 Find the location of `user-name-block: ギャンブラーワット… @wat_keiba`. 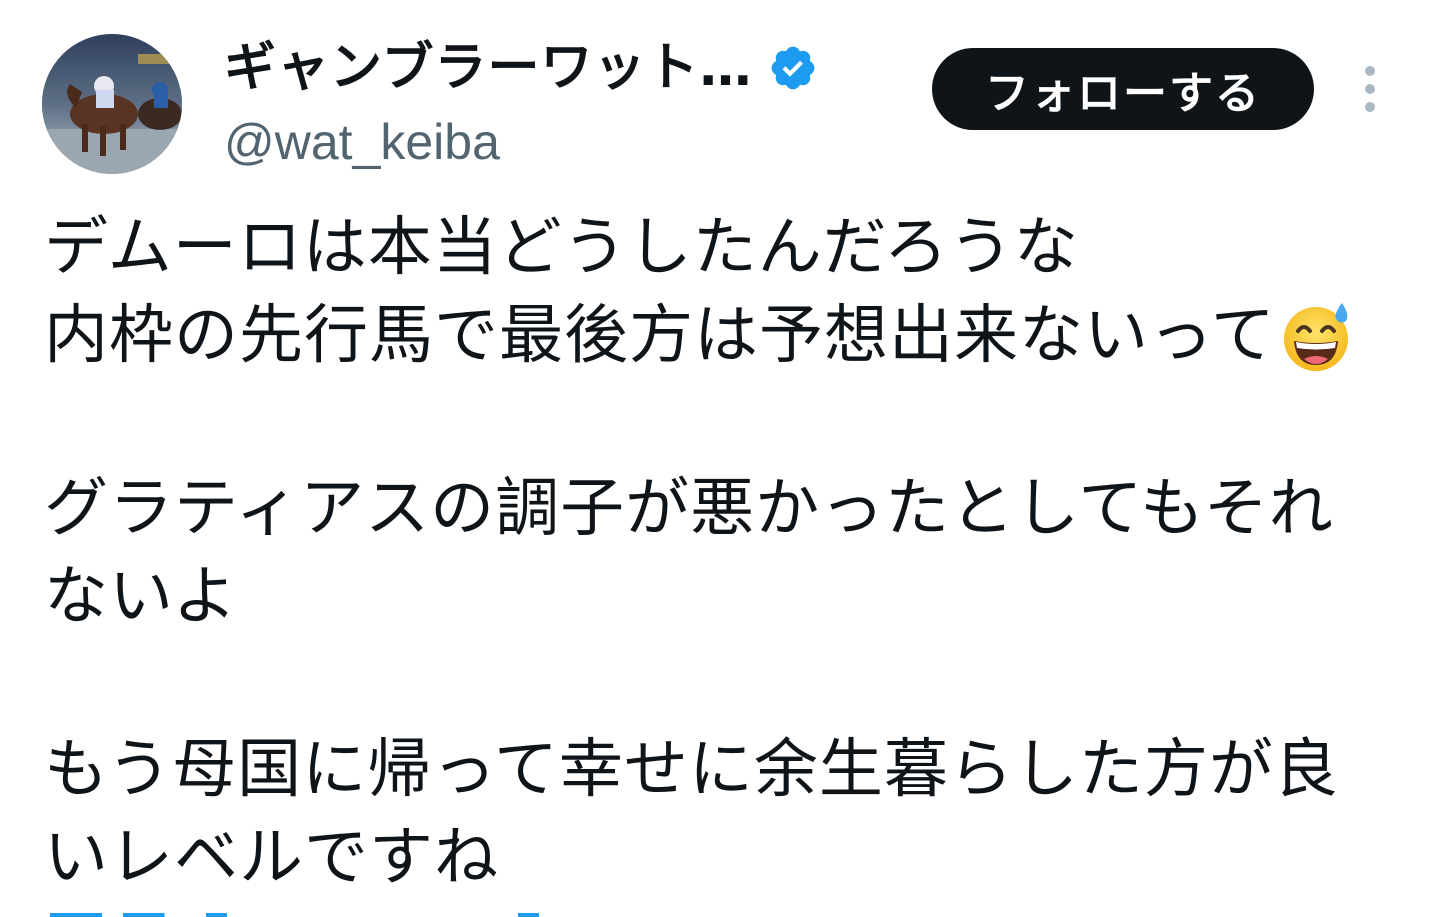

user-name-block: ギャンブラーワット… @wat_keiba is located at coordinates (564, 104).